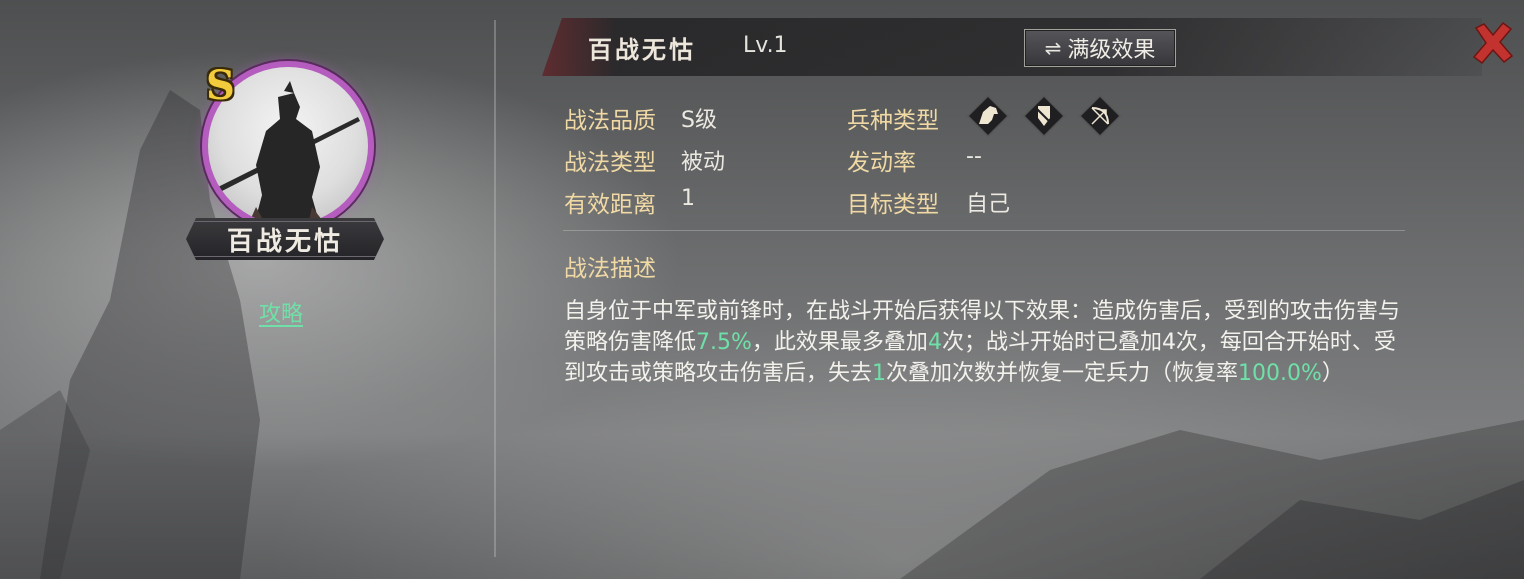  Describe the element at coordinates (610, 269) in the screenshot. I see `description-title: 战法描述` at that location.